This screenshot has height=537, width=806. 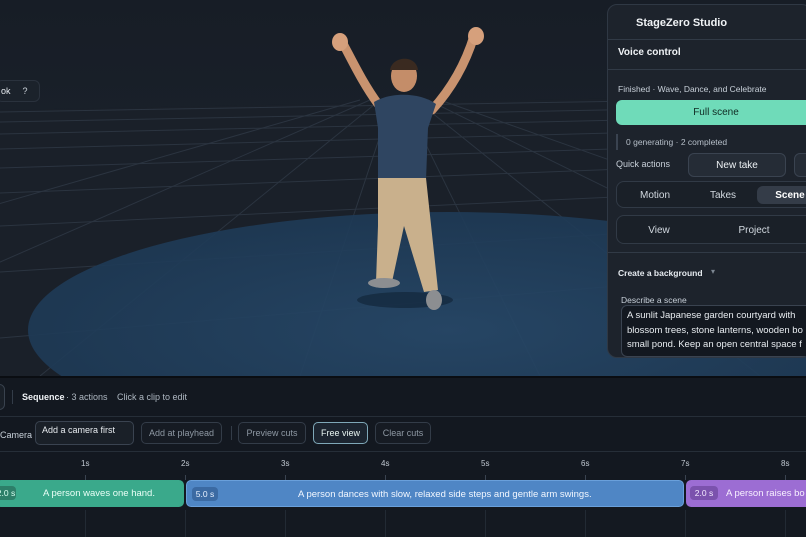 I want to click on ruler-tick-label: 2s, so click(x=185, y=463).